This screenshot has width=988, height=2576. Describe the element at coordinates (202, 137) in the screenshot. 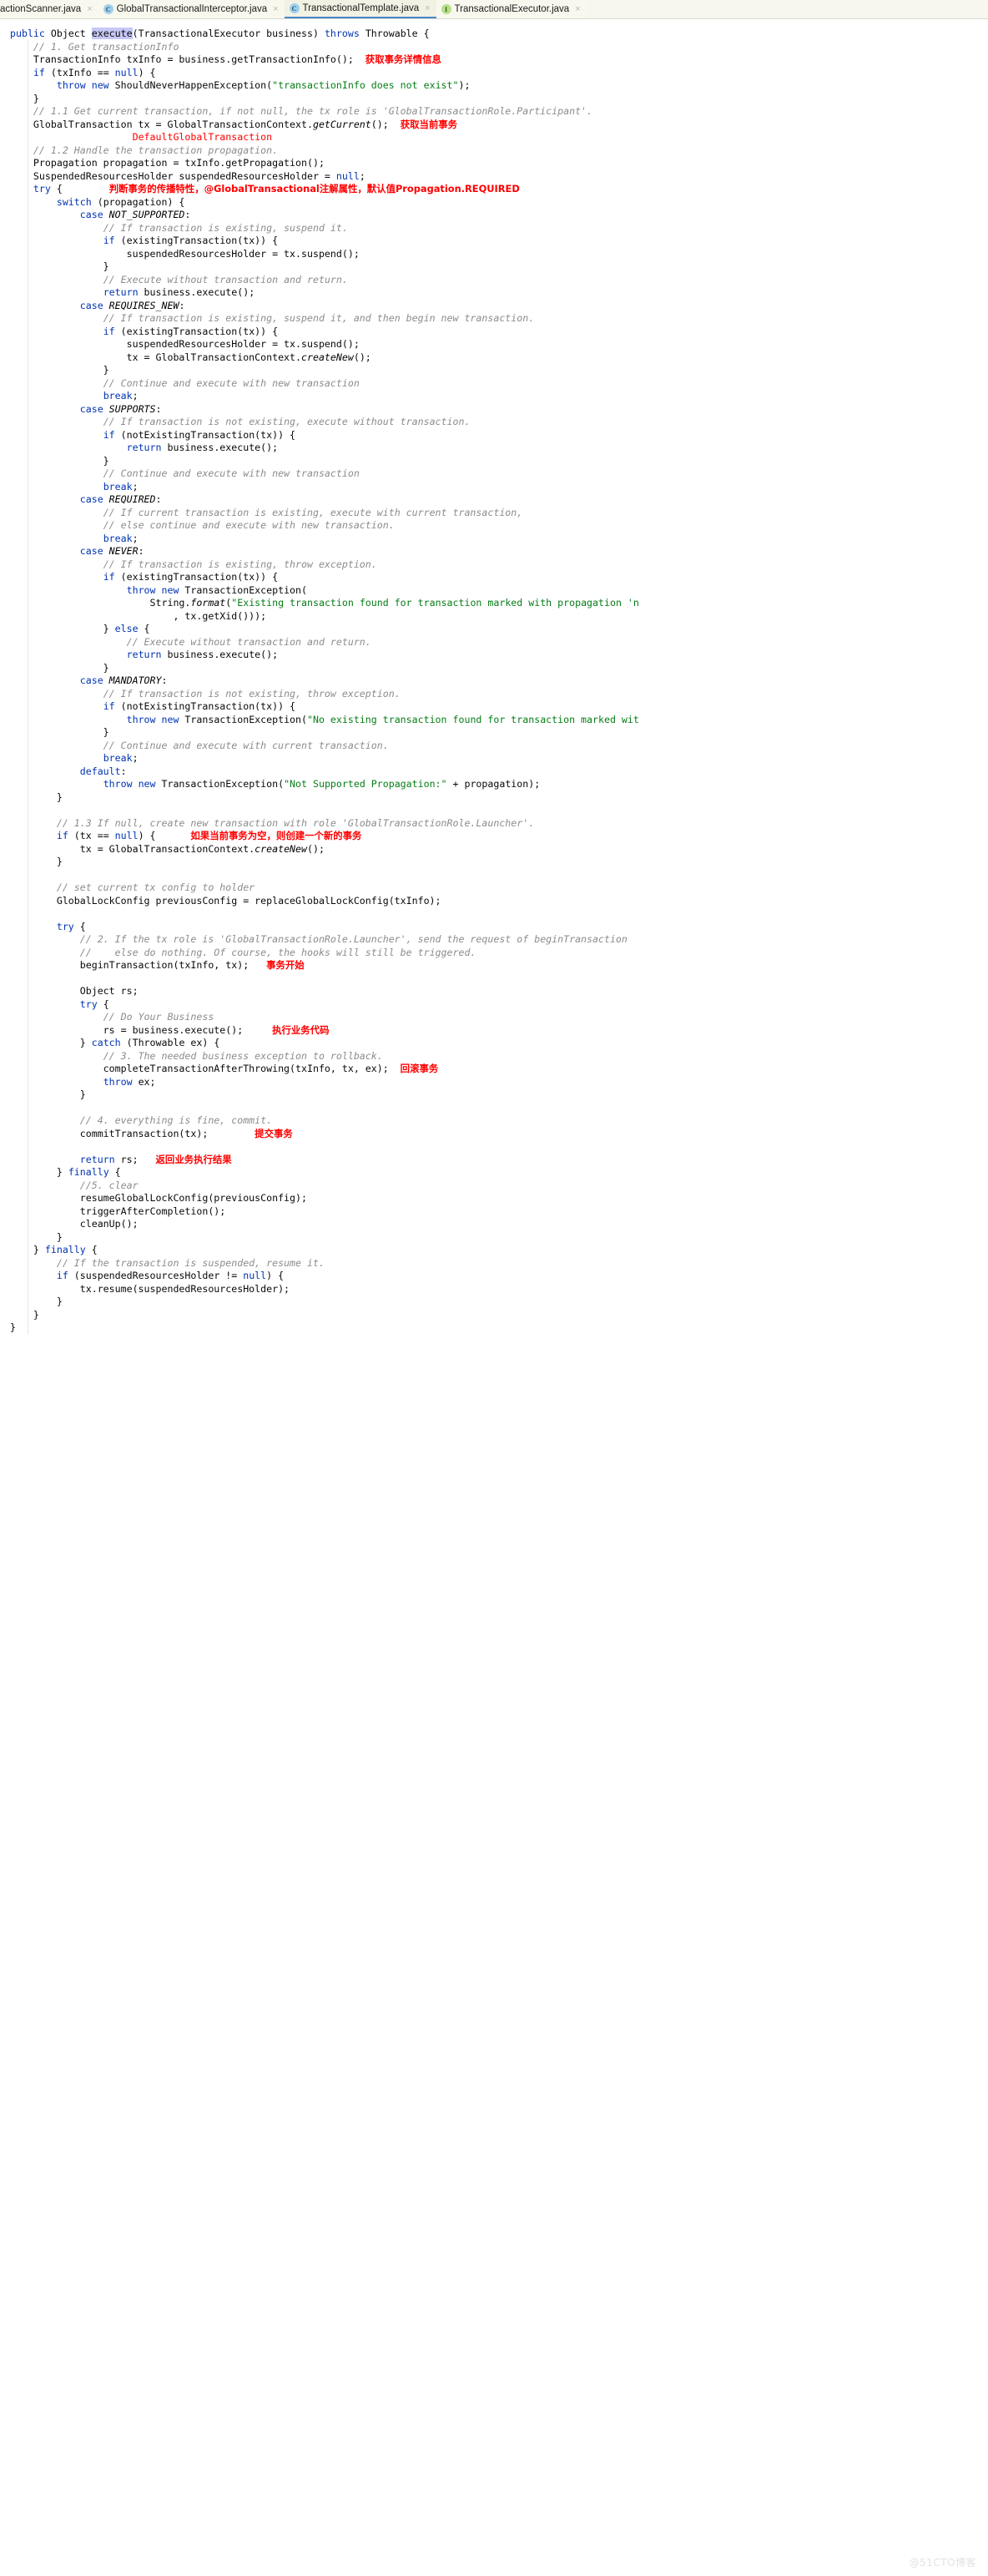

I see `annotation-default-global-transaction: DefaultGlobalTransaction` at that location.